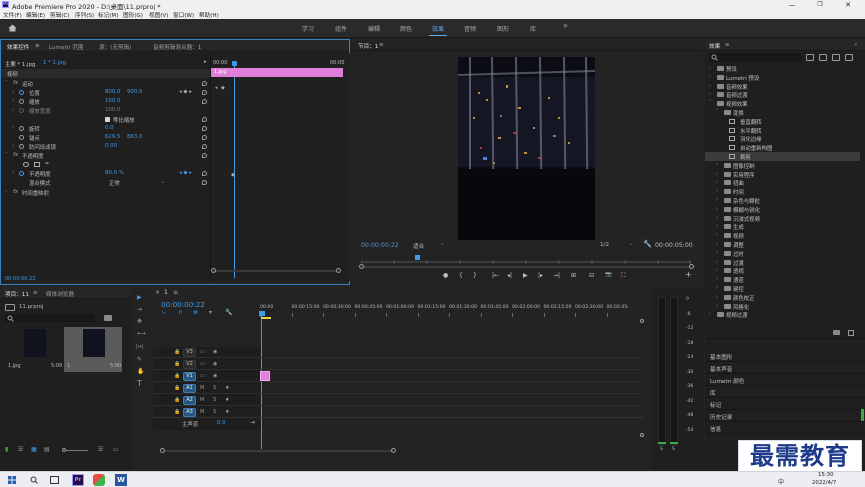  What do you see at coordinates (782, 314) in the screenshot?
I see `effect-tree-item: › 视频过渡` at bounding box center [782, 314].